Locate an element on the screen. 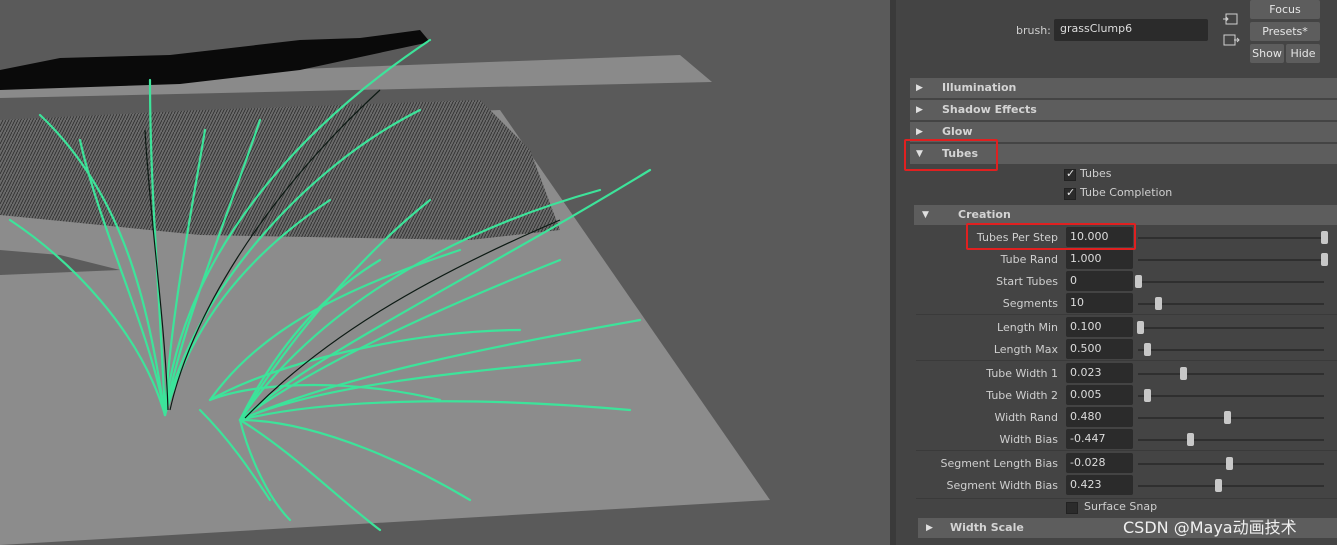 The height and width of the screenshot is (545, 1337). segment-length-bias-label: Segment Length Bias is located at coordinates (999, 463).